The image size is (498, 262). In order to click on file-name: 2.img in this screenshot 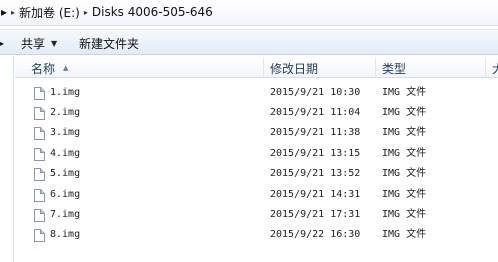, I will do `click(65, 112)`.